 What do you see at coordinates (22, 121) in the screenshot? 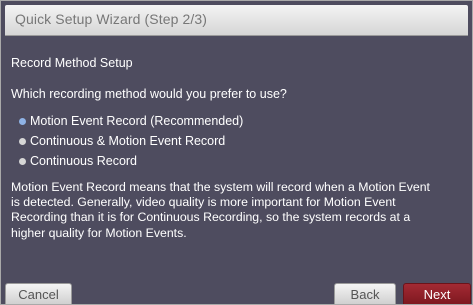
I see `radio-dot-selected-icon` at bounding box center [22, 121].